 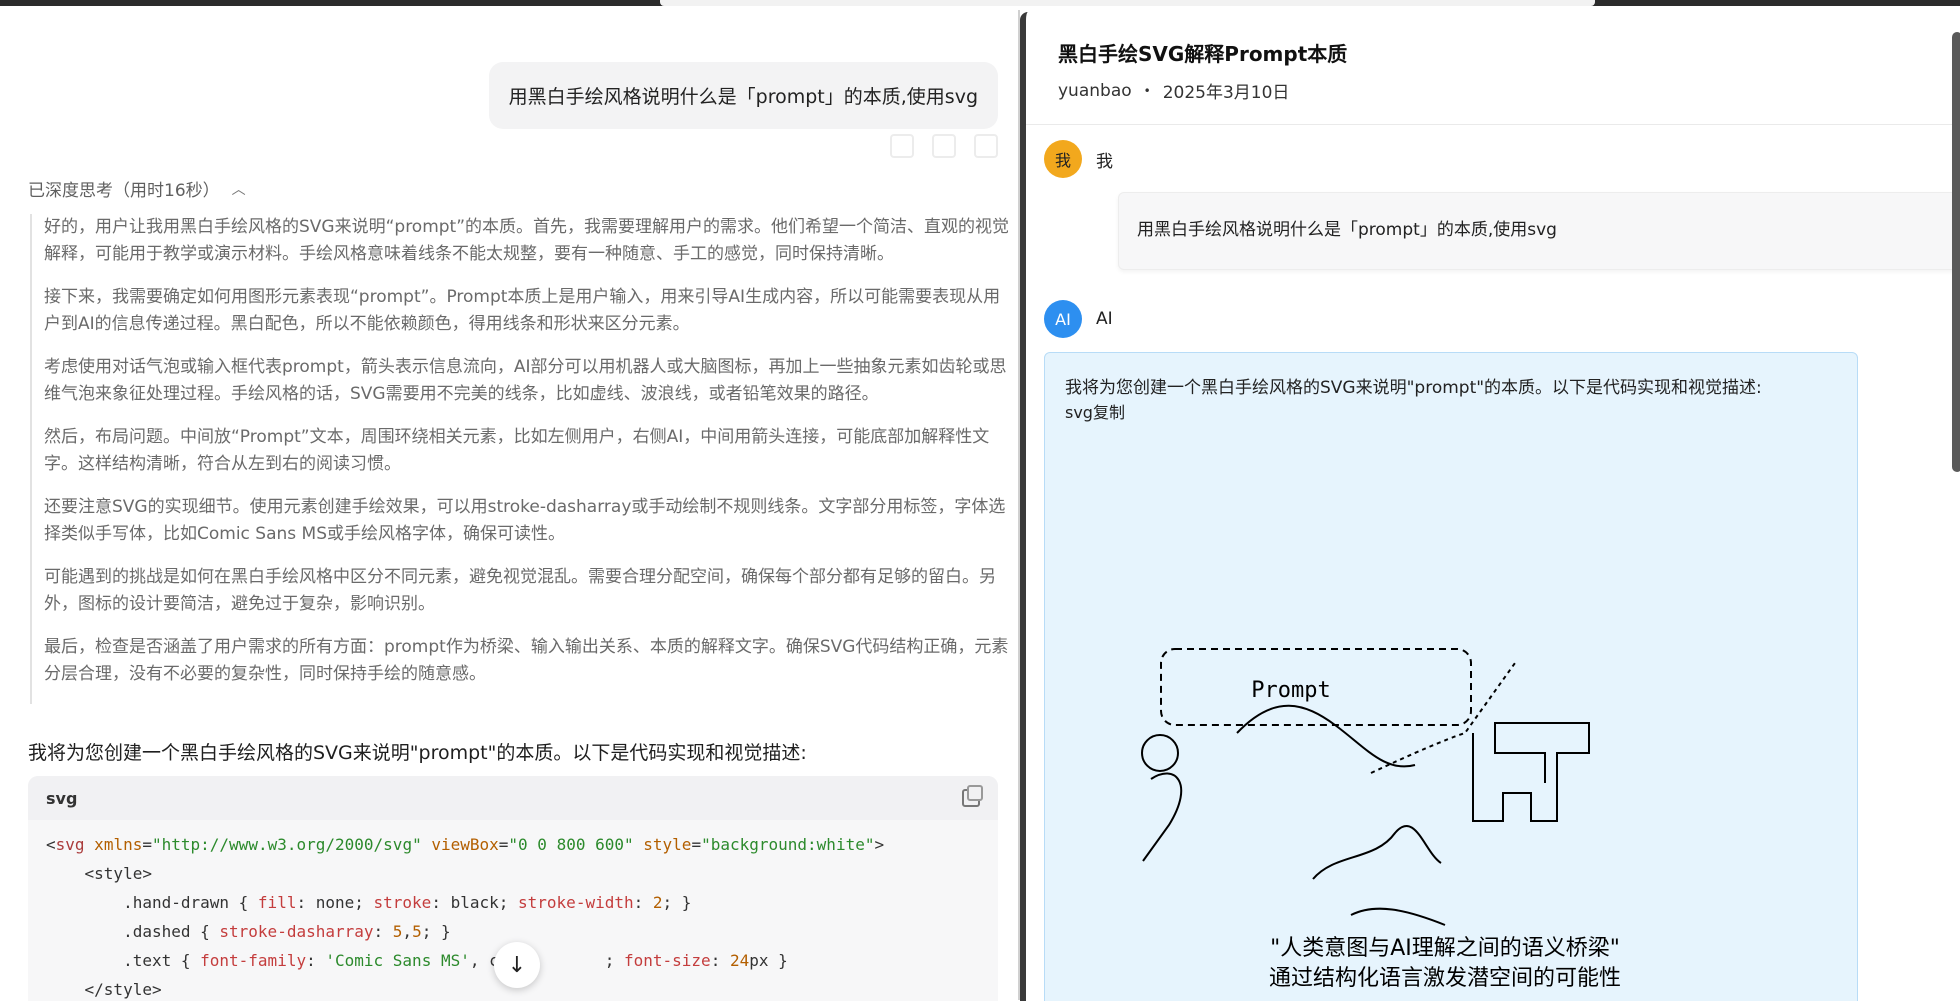 I want to click on quoted-text: 用黑白手绘风格说明什么是「prompt」的本质,使用svg, so click(x=1347, y=230).